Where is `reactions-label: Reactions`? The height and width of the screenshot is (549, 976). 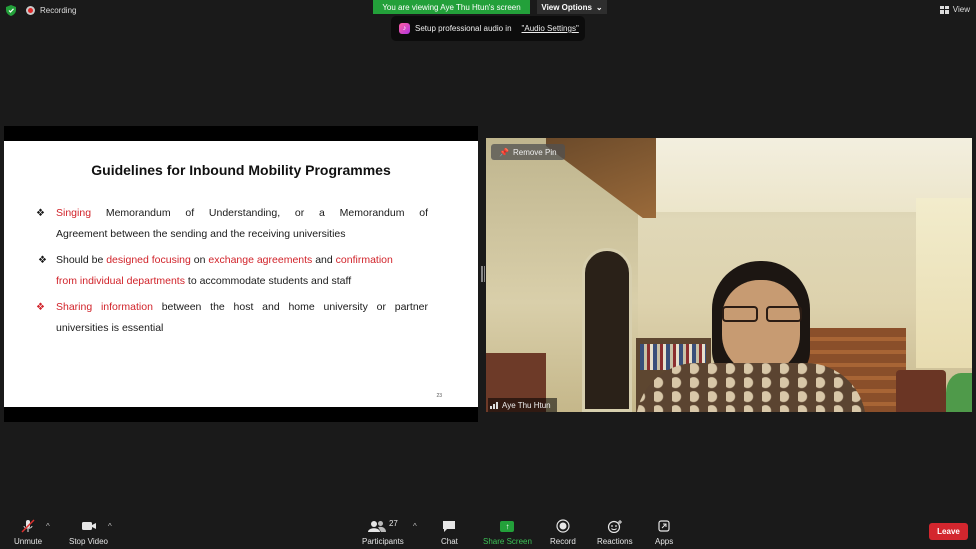
reactions-label: Reactions is located at coordinates (615, 541).